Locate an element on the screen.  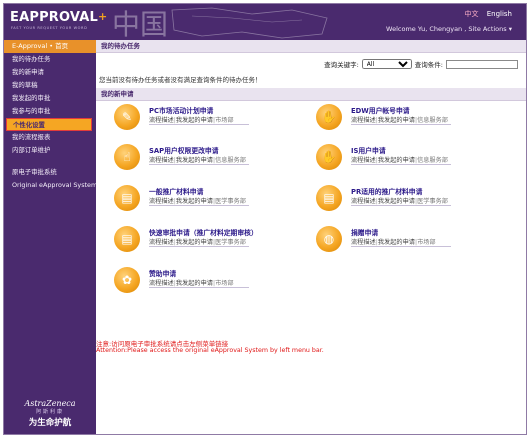
request-item-general-promo: ▤ 一般推广材料申请 流程描述|我发起的申请|医学事务部 is located at coordinates (209, 199).